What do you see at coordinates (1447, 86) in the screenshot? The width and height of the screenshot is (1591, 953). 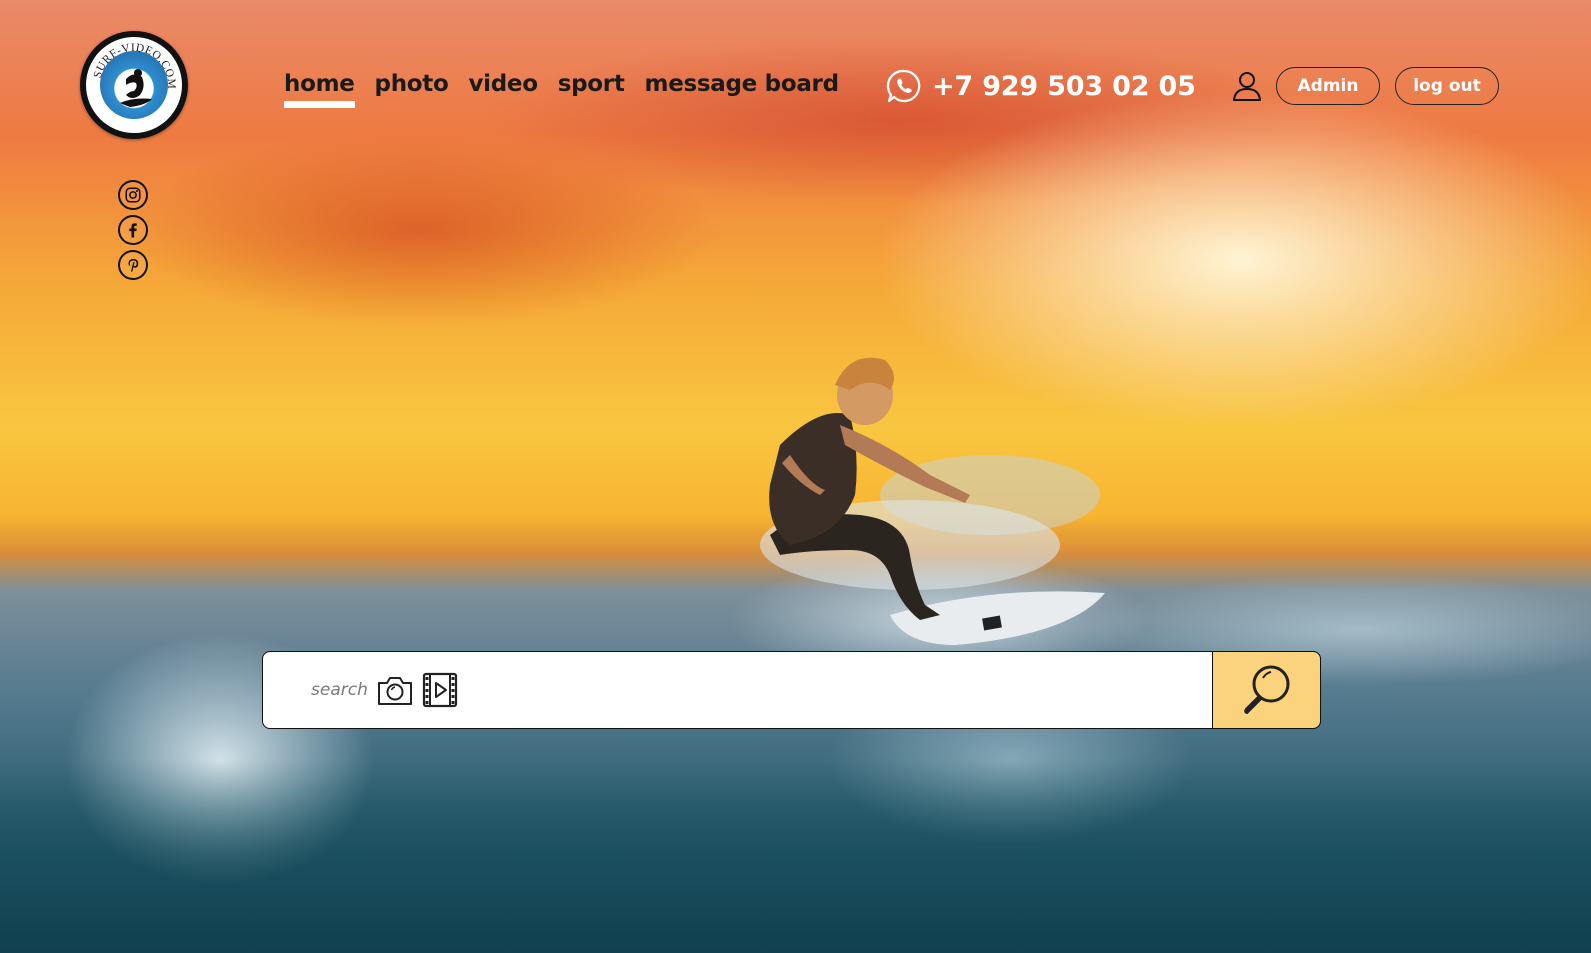 I see `logout-button: log out` at bounding box center [1447, 86].